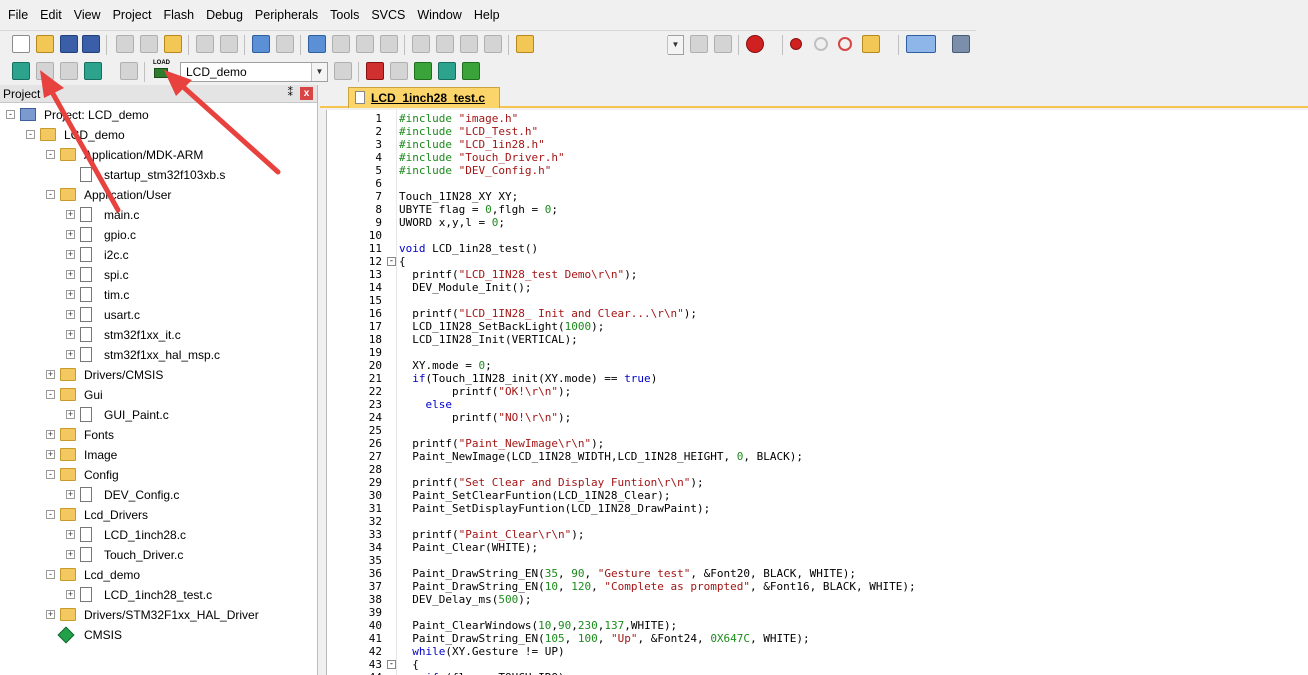  What do you see at coordinates (699, 44) in the screenshot?
I see `find-icon` at bounding box center [699, 44].